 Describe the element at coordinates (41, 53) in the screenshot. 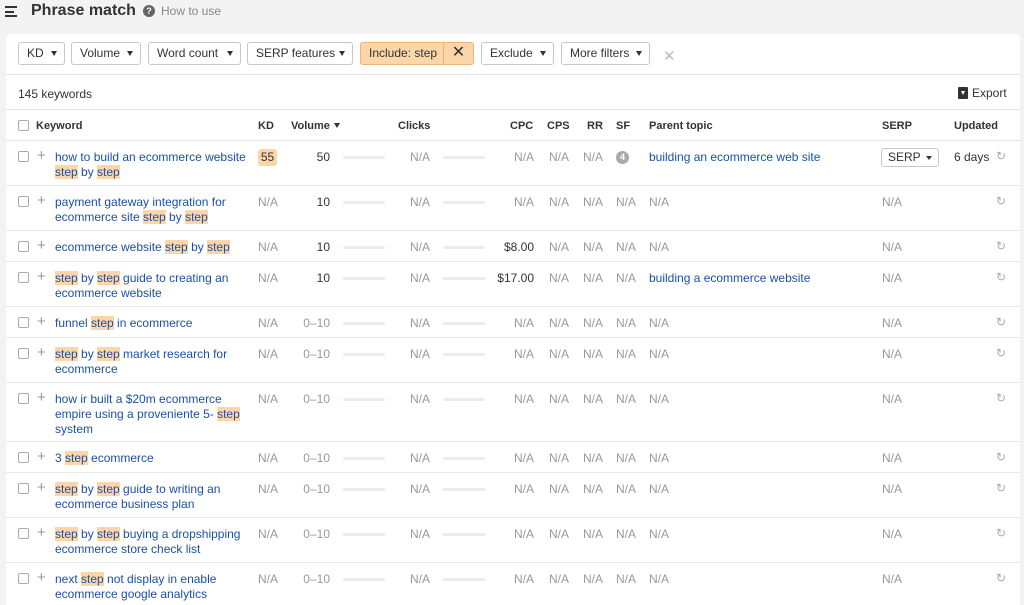

I see `kd-filter-button: KD` at that location.